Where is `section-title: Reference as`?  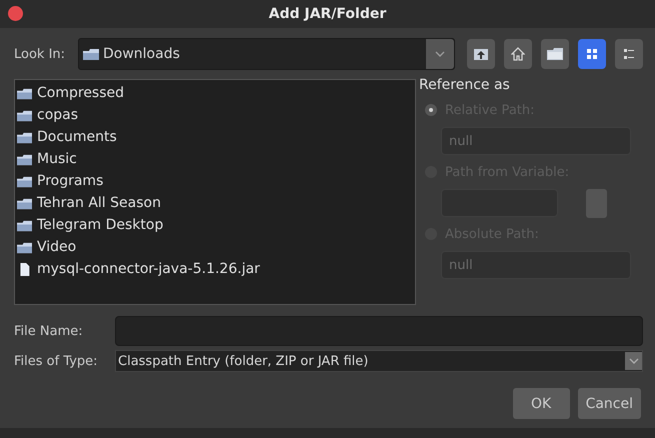 section-title: Reference as is located at coordinates (465, 86).